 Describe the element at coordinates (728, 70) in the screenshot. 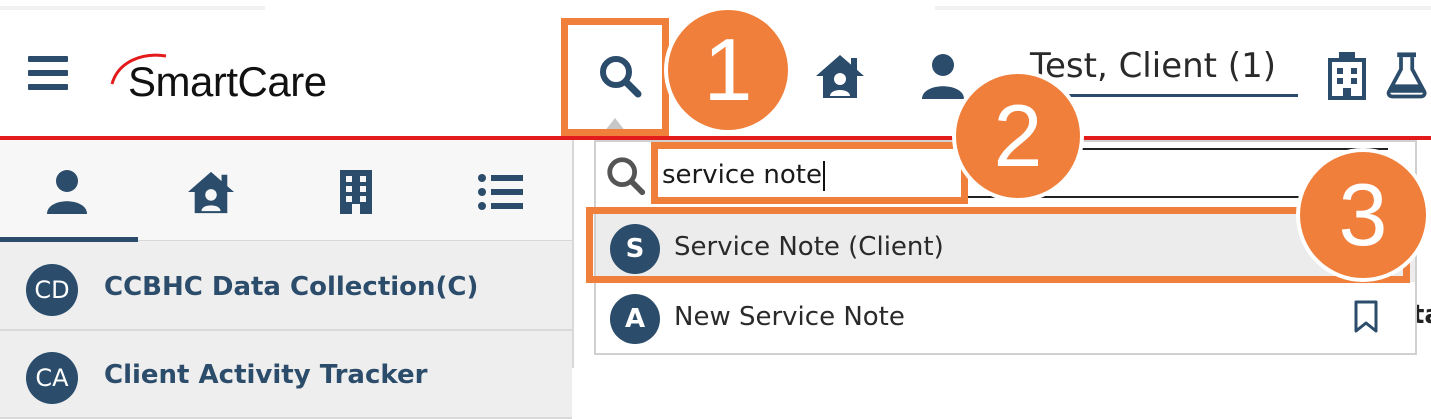

I see `callout-badge-1: 1` at that location.